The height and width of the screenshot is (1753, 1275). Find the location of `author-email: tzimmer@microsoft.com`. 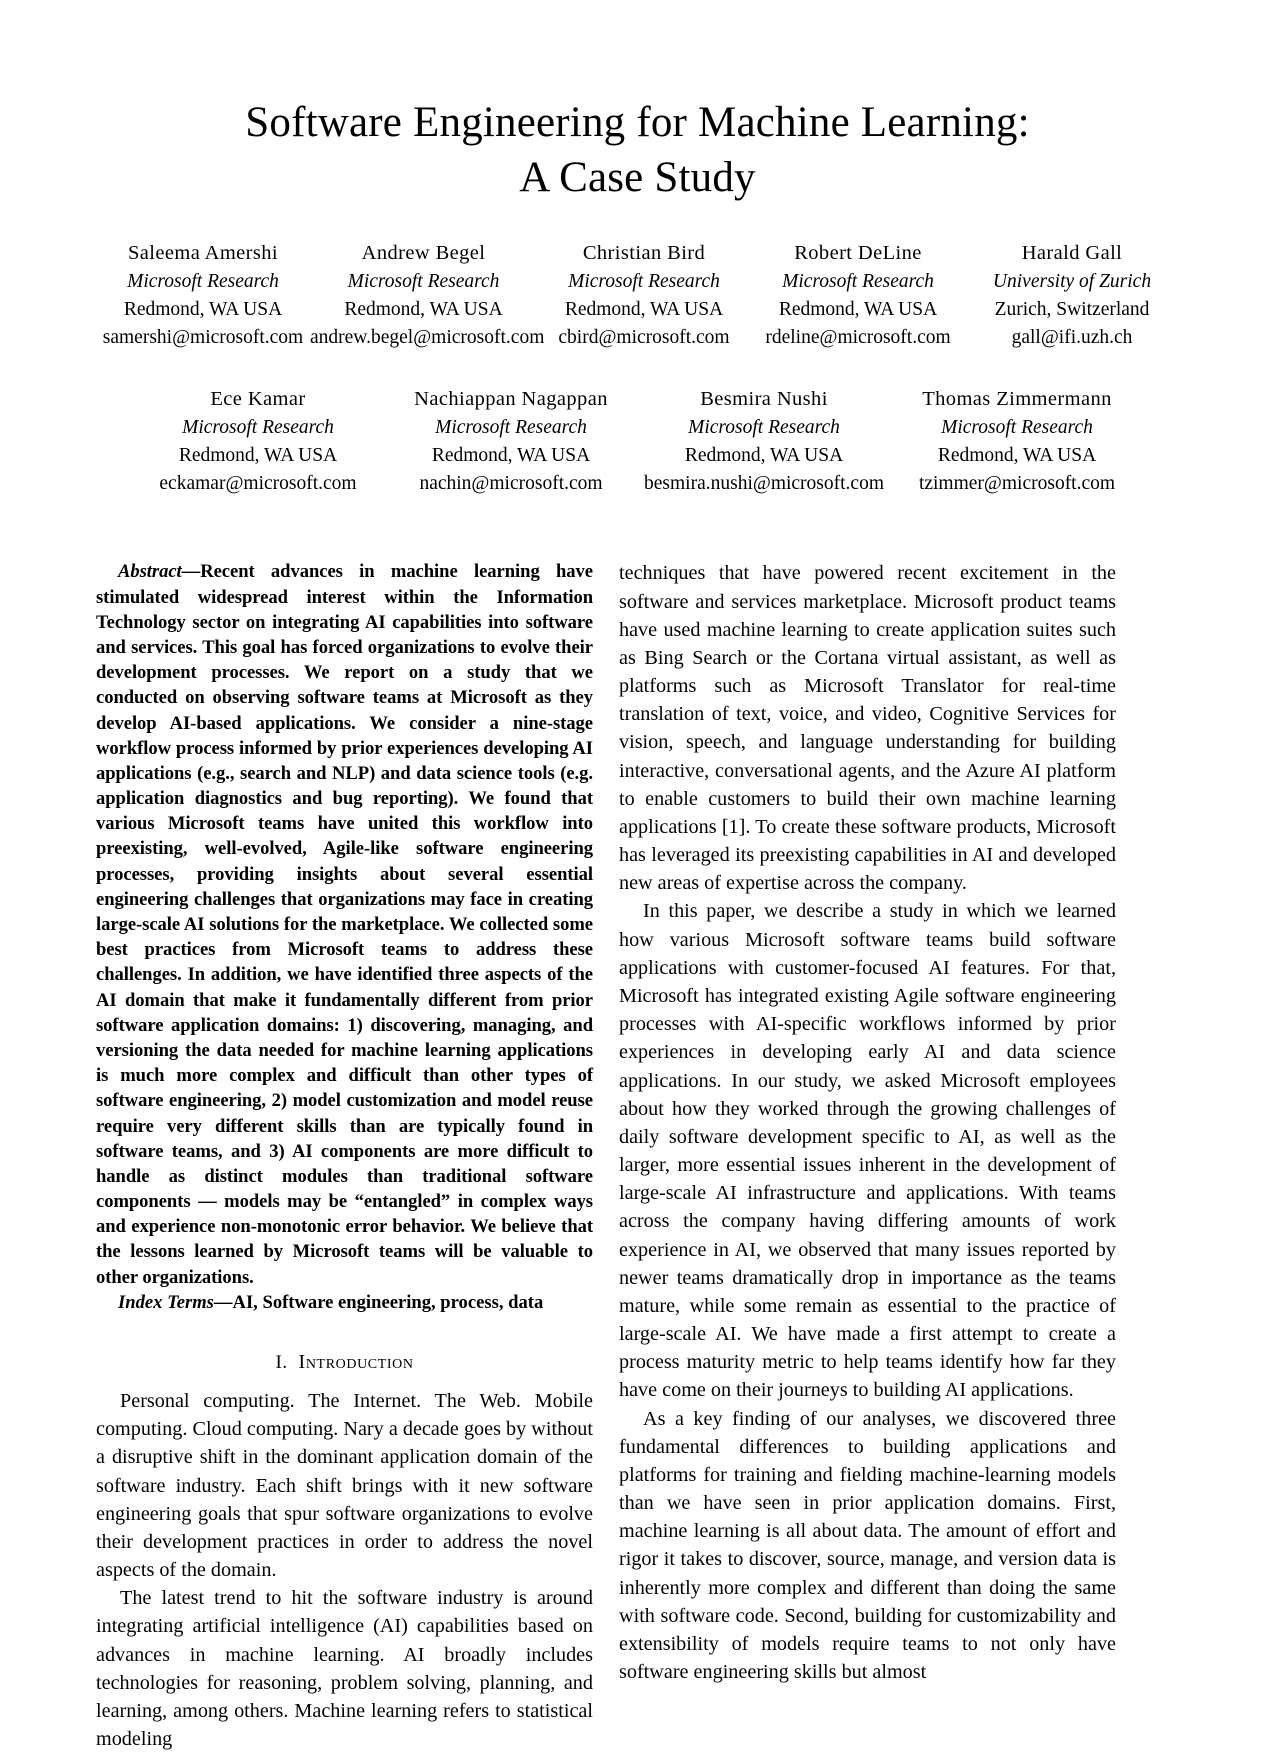

author-email: tzimmer@microsoft.com is located at coordinates (1017, 483).